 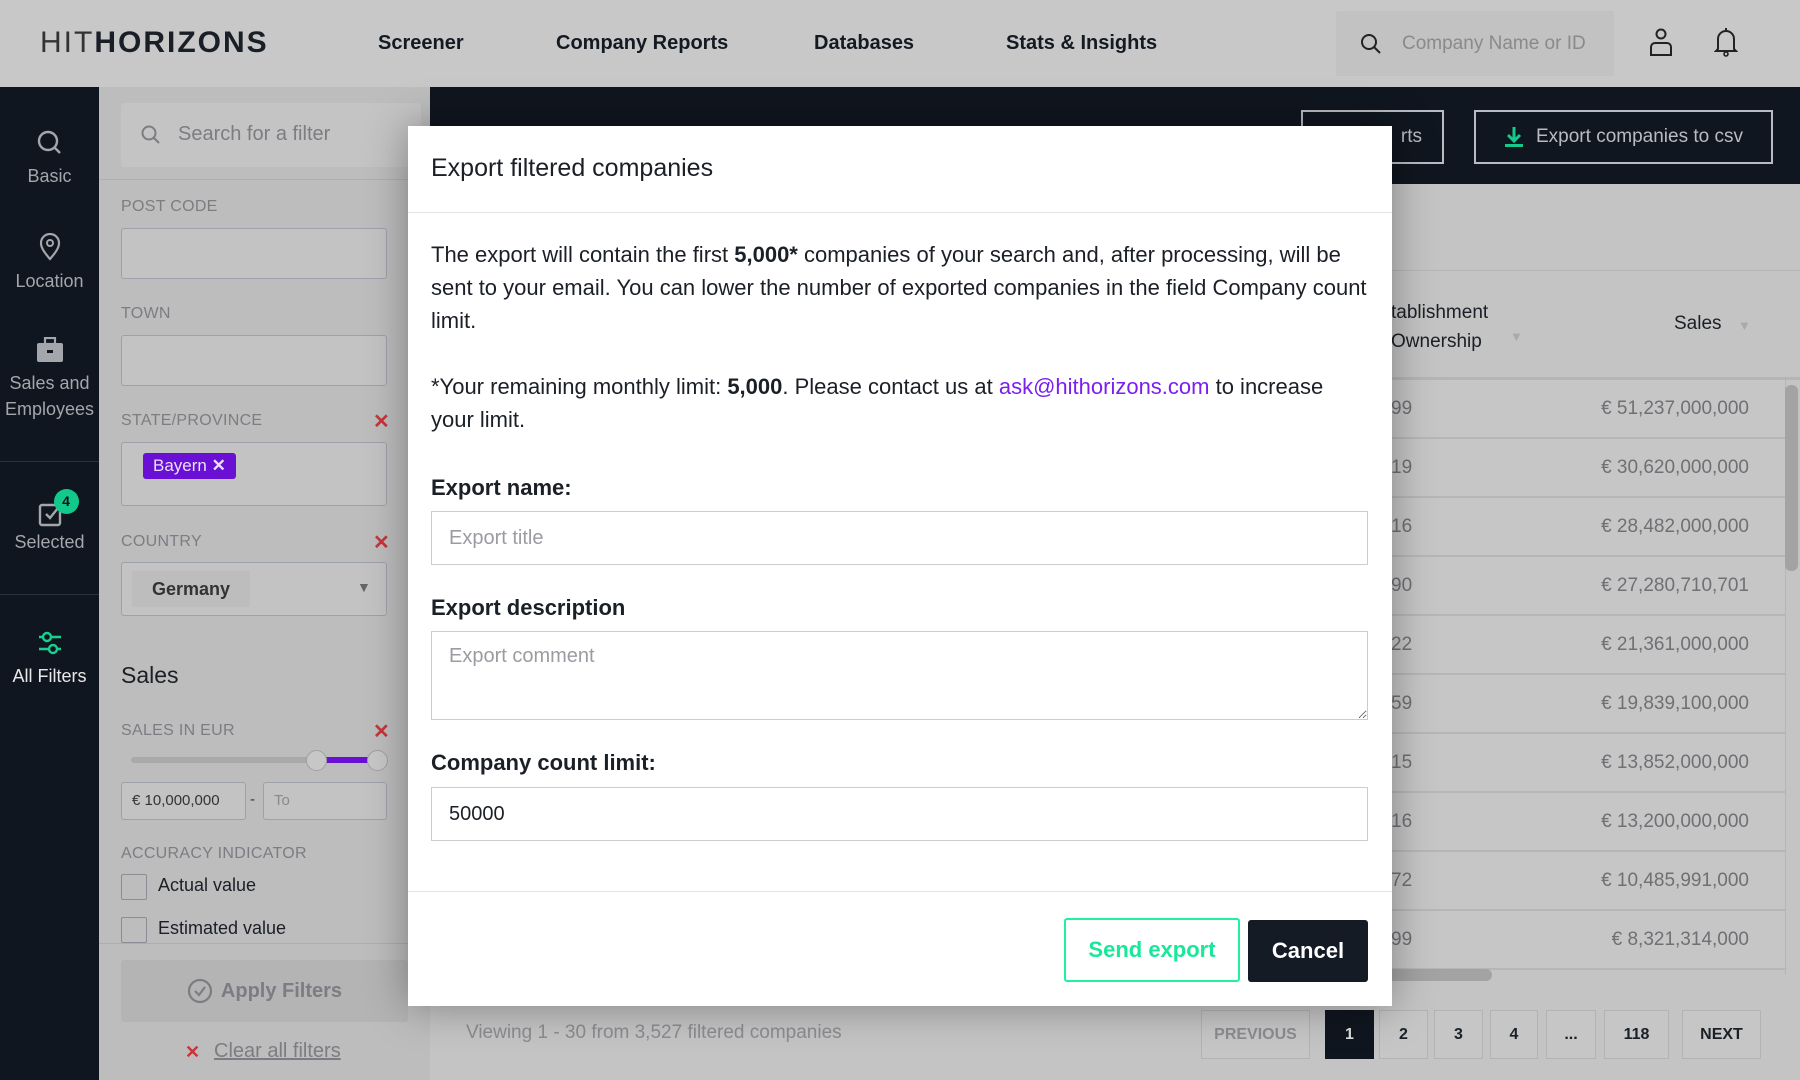 I want to click on leftnav-label: Basic, so click(x=49, y=176).